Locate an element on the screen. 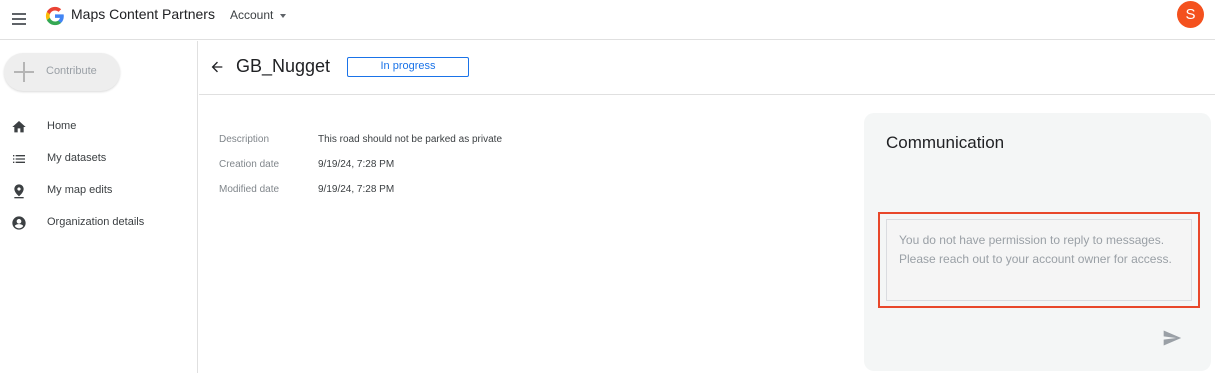 The width and height of the screenshot is (1215, 373). creation-date-label: Creation date is located at coordinates (249, 164).